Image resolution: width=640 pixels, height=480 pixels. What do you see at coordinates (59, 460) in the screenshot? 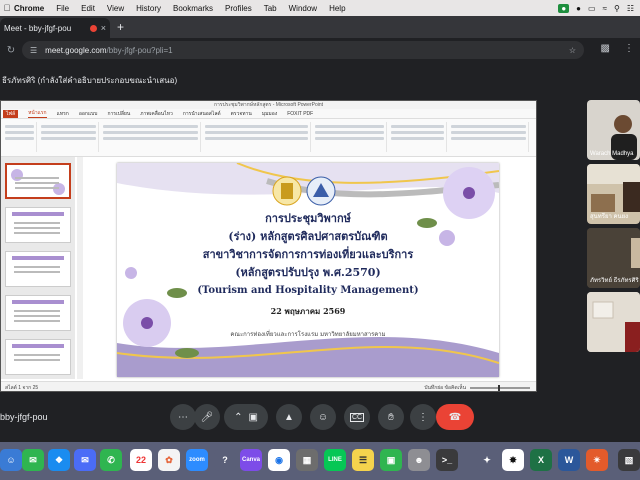
I see `safari-icon: ❖` at bounding box center [59, 460].